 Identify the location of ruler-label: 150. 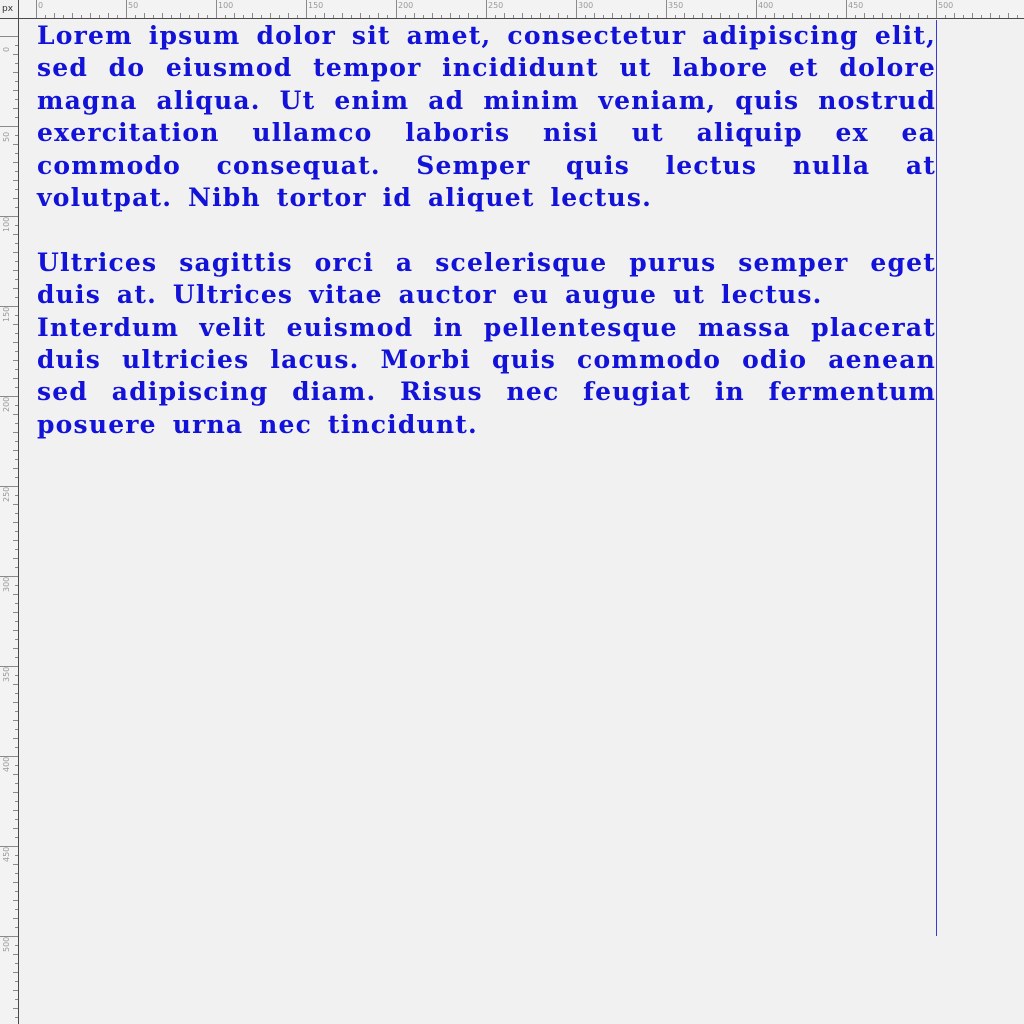
(6, 314).